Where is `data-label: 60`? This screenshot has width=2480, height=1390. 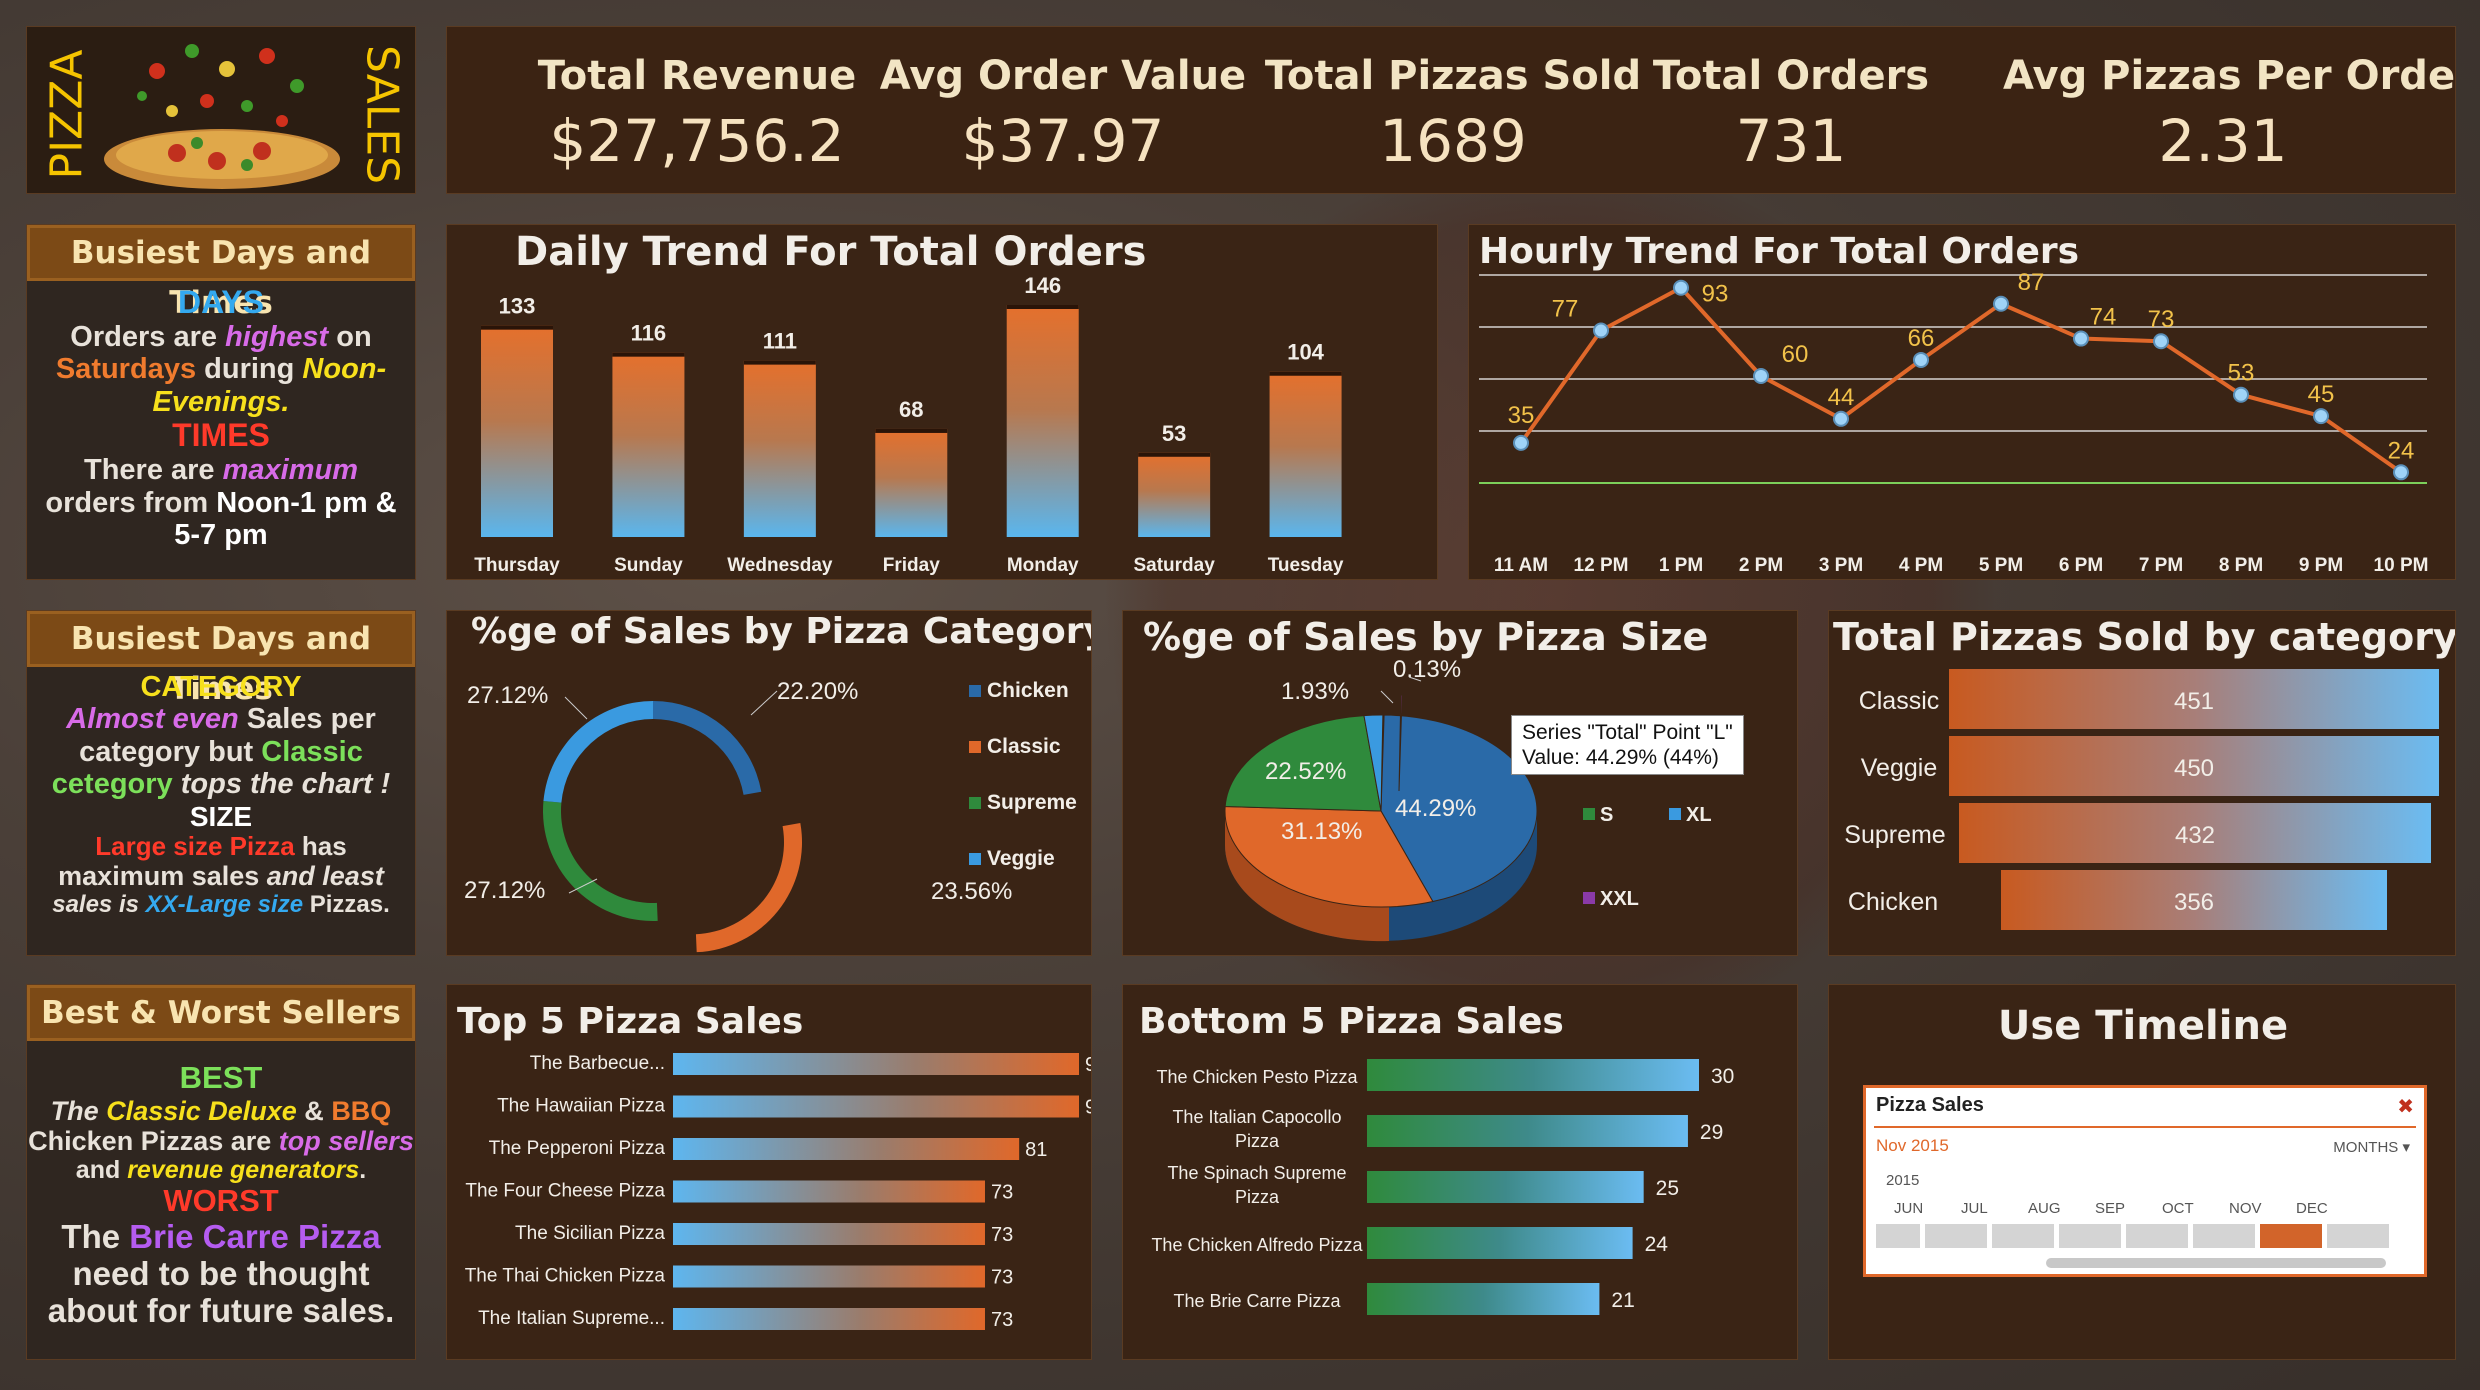 data-label: 60 is located at coordinates (1795, 354).